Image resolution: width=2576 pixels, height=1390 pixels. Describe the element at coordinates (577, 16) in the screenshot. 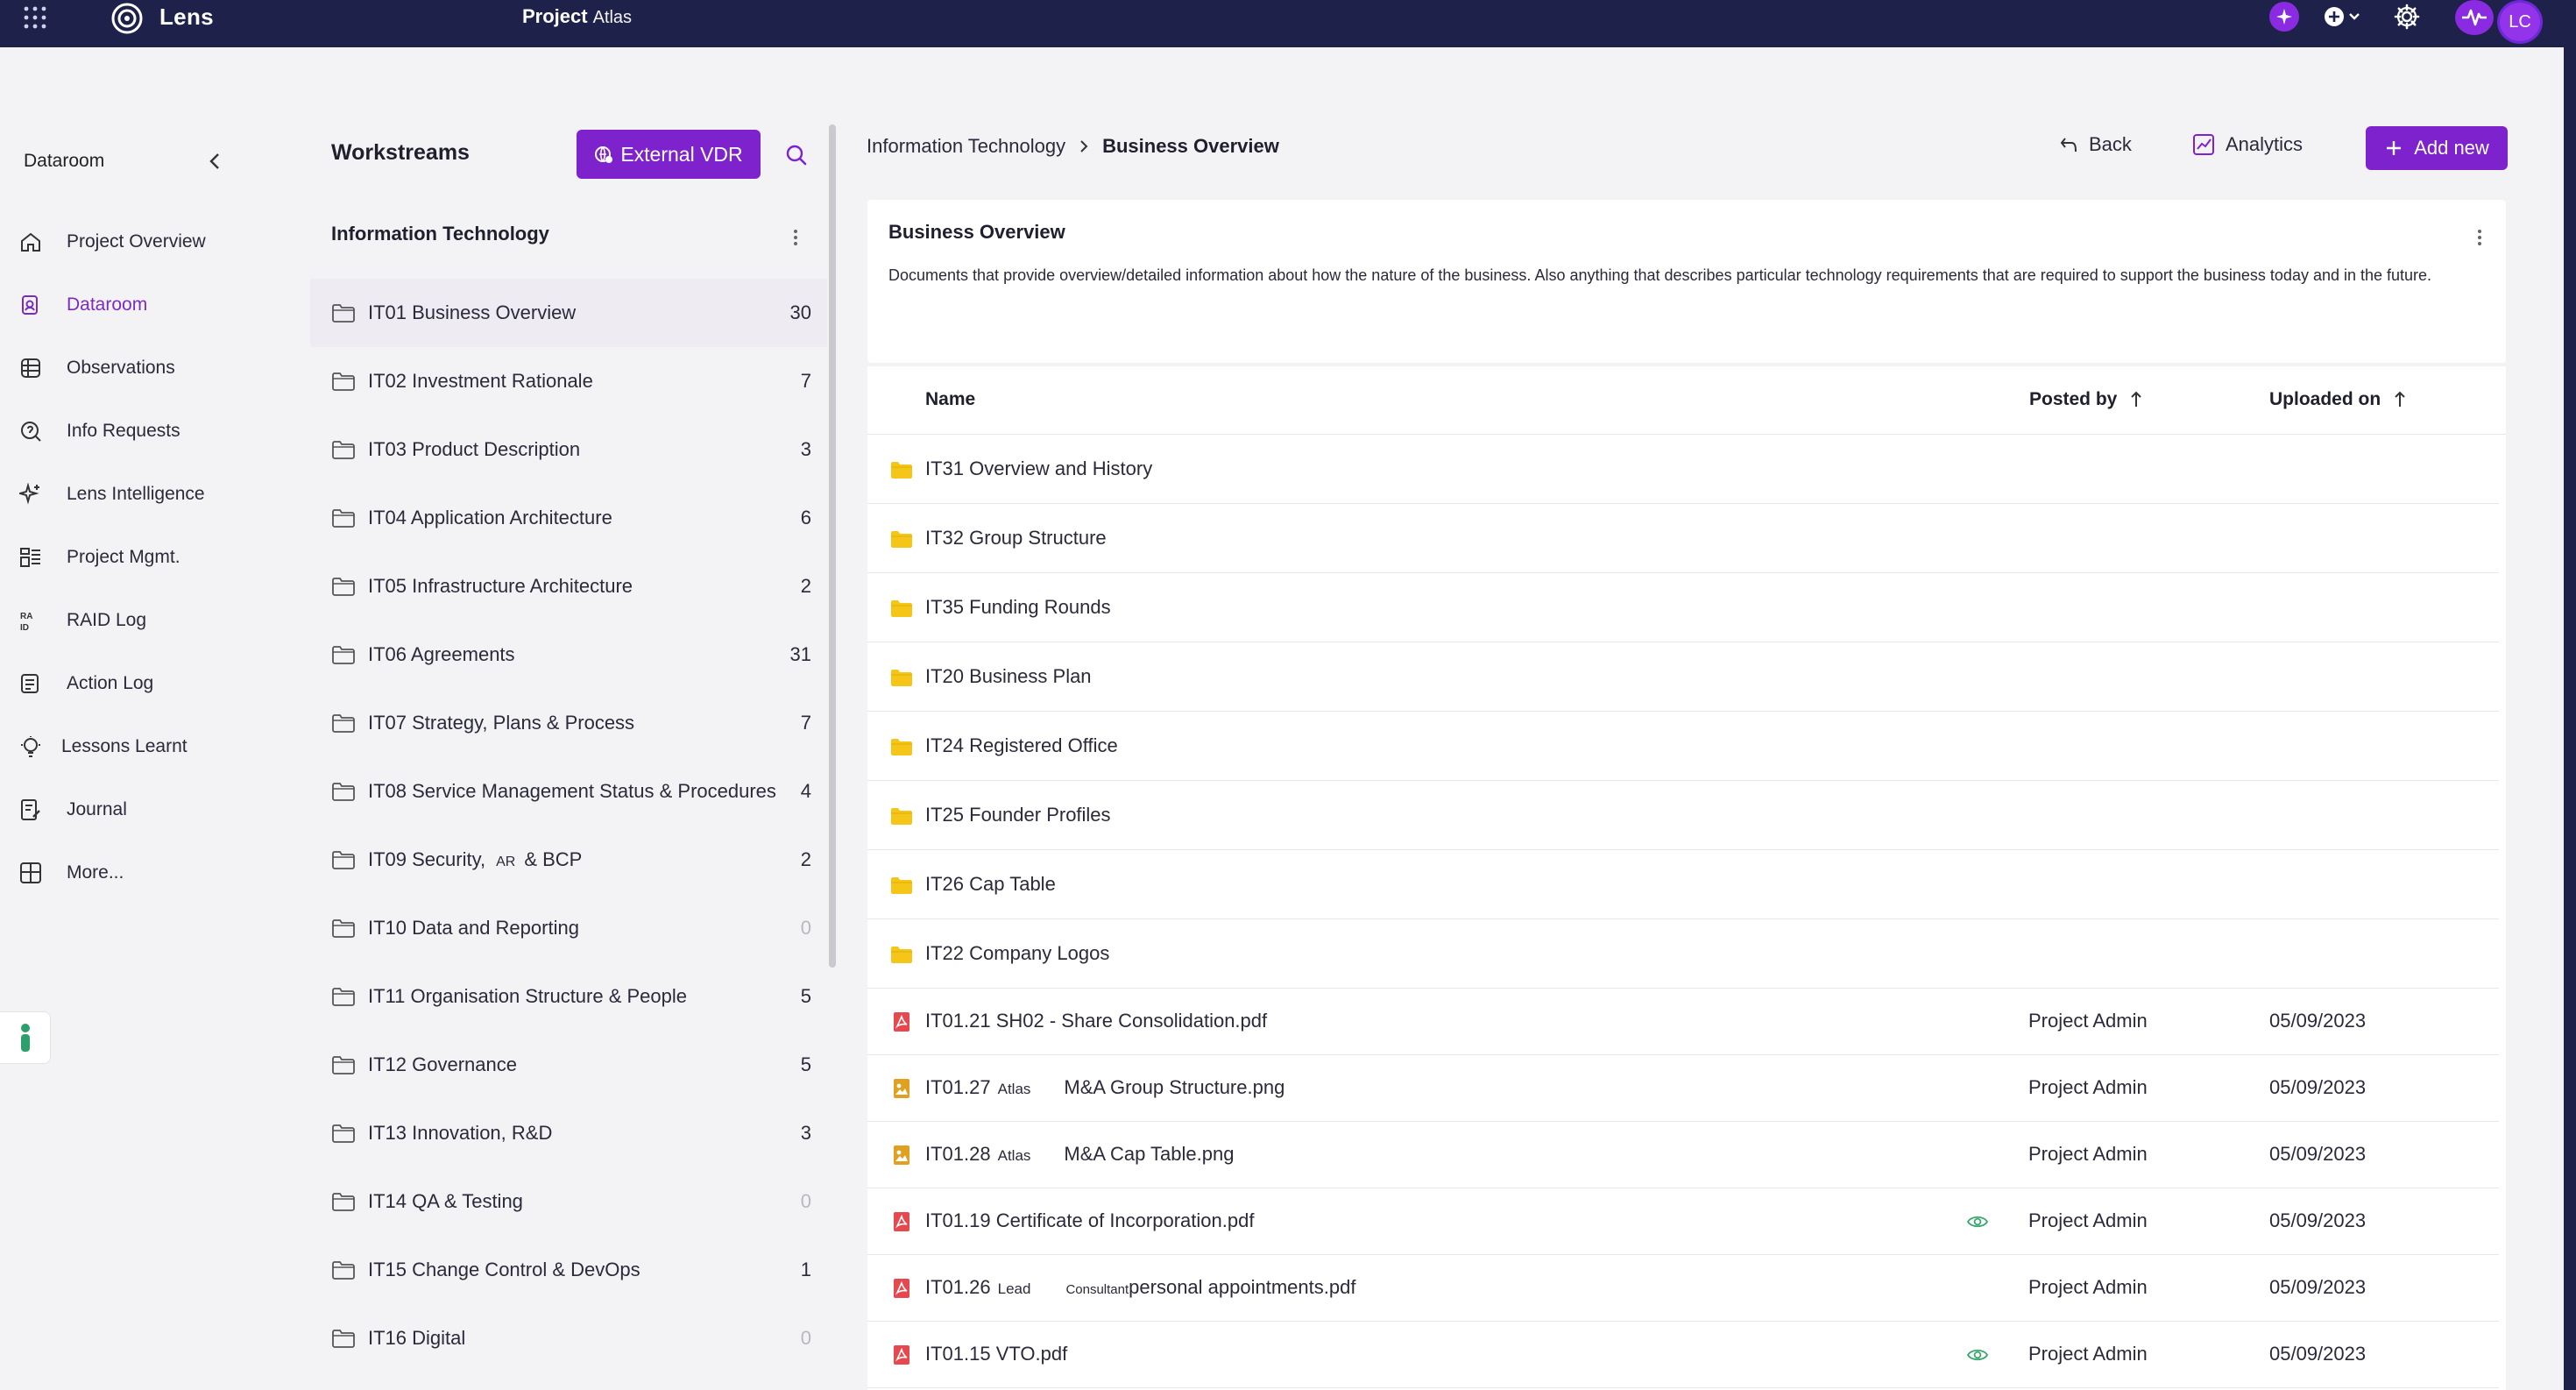

I see `project-title: Project Atlas` at that location.